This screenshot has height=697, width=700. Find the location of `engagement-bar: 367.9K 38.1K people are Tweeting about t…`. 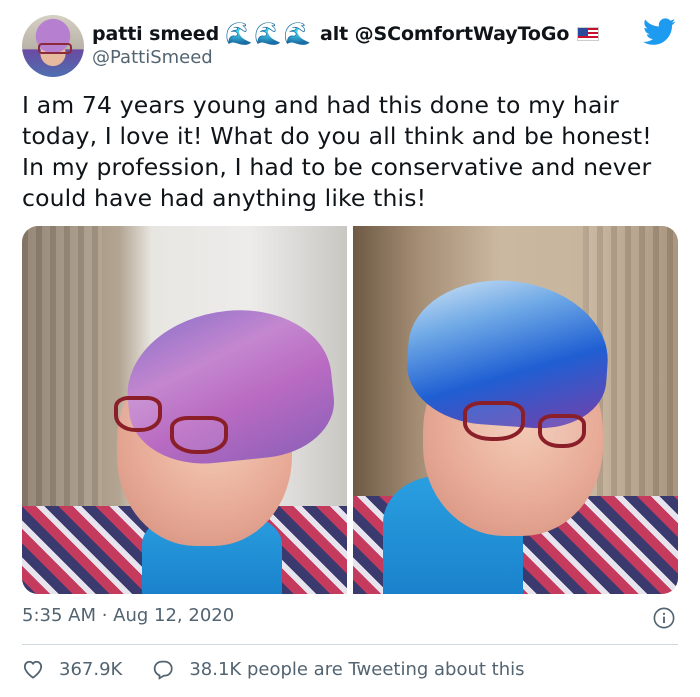

engagement-bar: 367.9K 38.1K people are Tweeting about t… is located at coordinates (273, 669).